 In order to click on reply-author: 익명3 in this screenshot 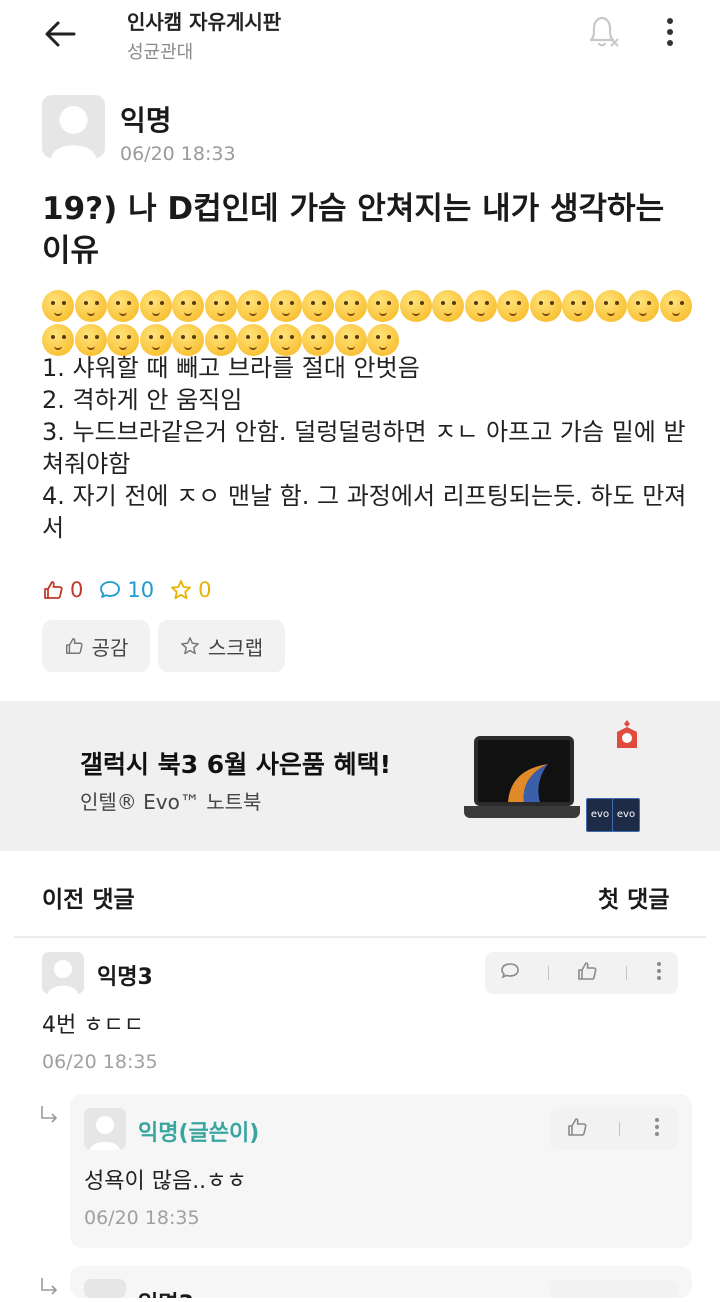, I will do `click(166, 1292)`.